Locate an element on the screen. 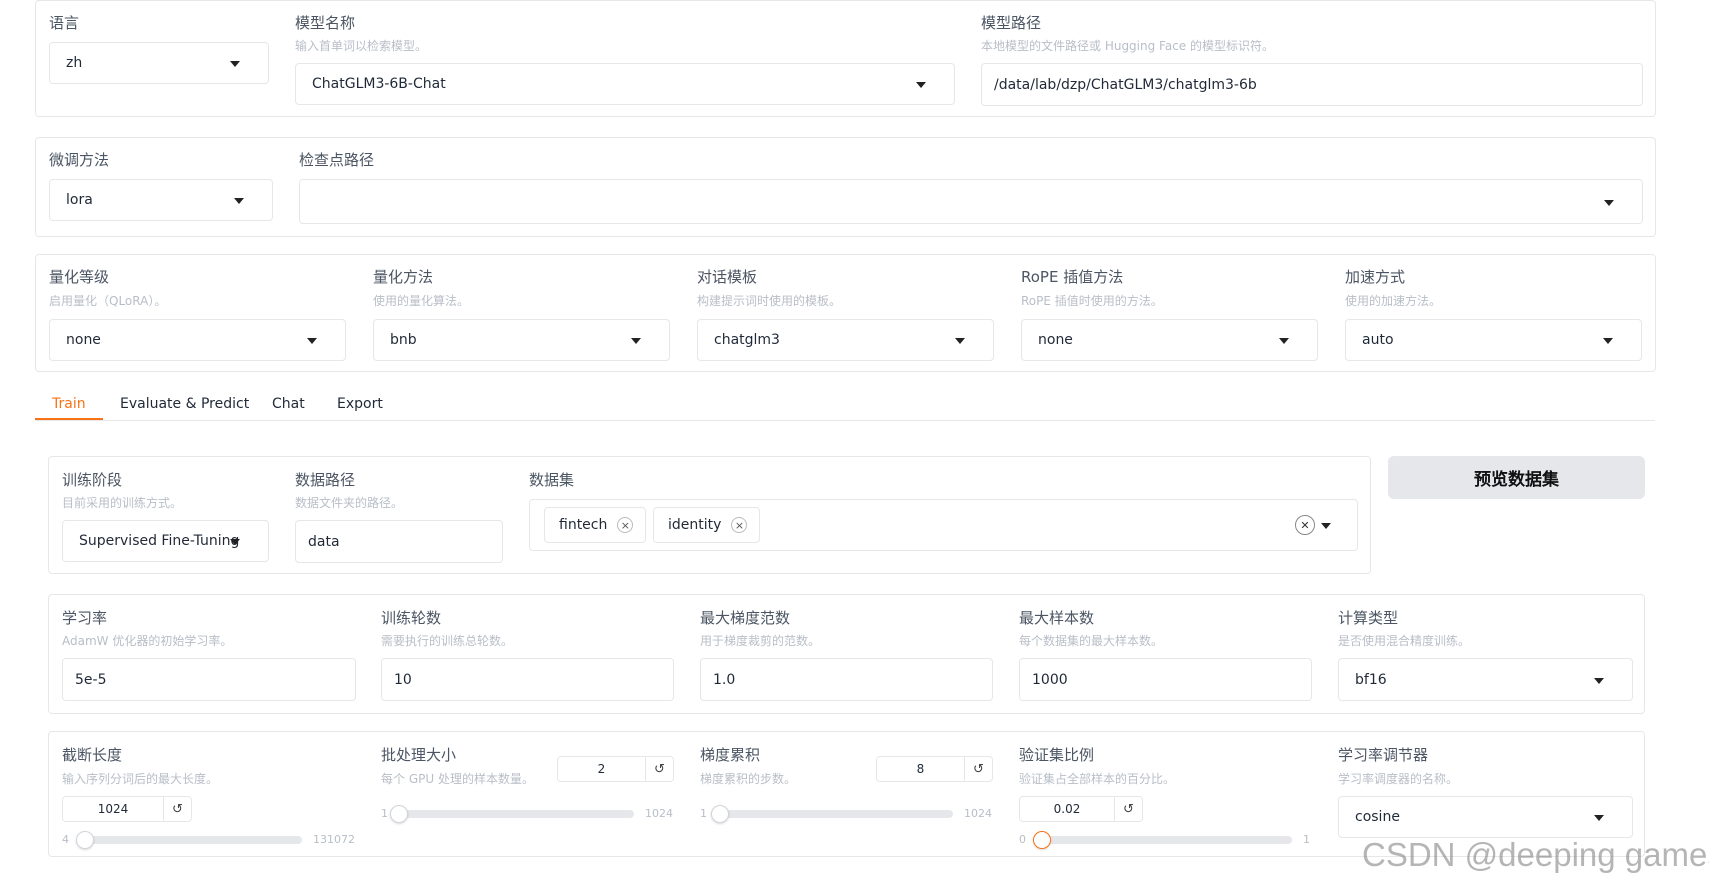 The image size is (1709, 880). compute-type-label: 计算类型 is located at coordinates (1368, 618).